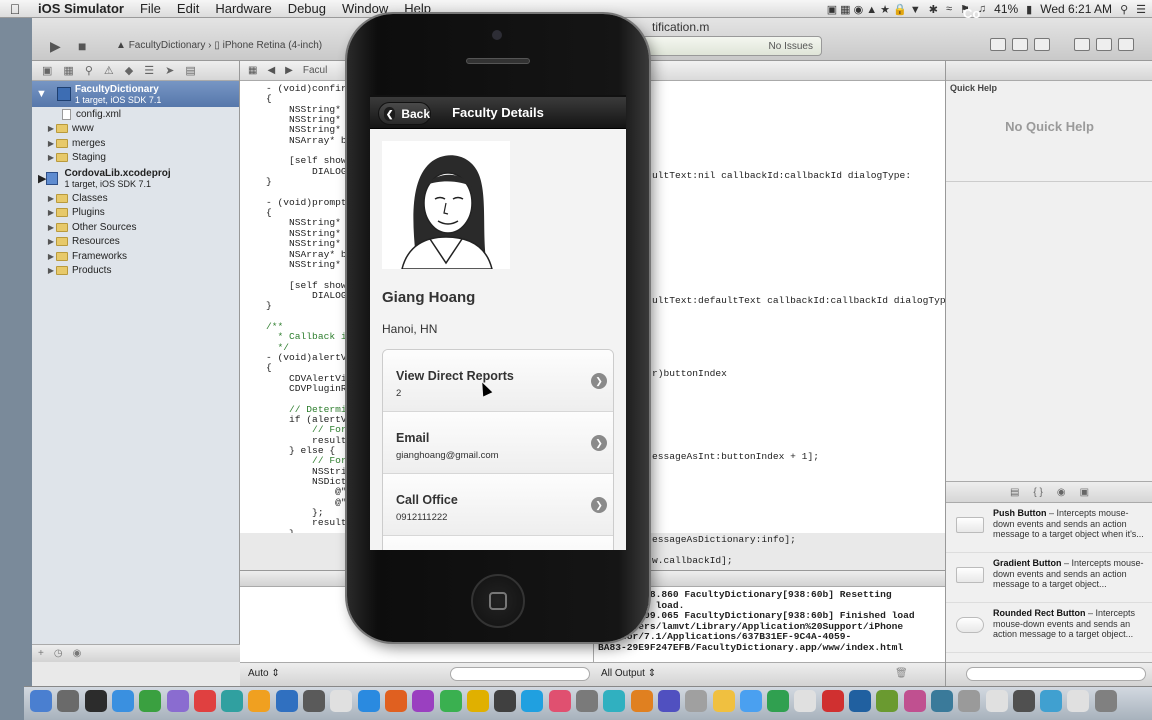 The image size is (1152, 720). I want to click on symbol-tab-icon: ▦, so click(68, 70).